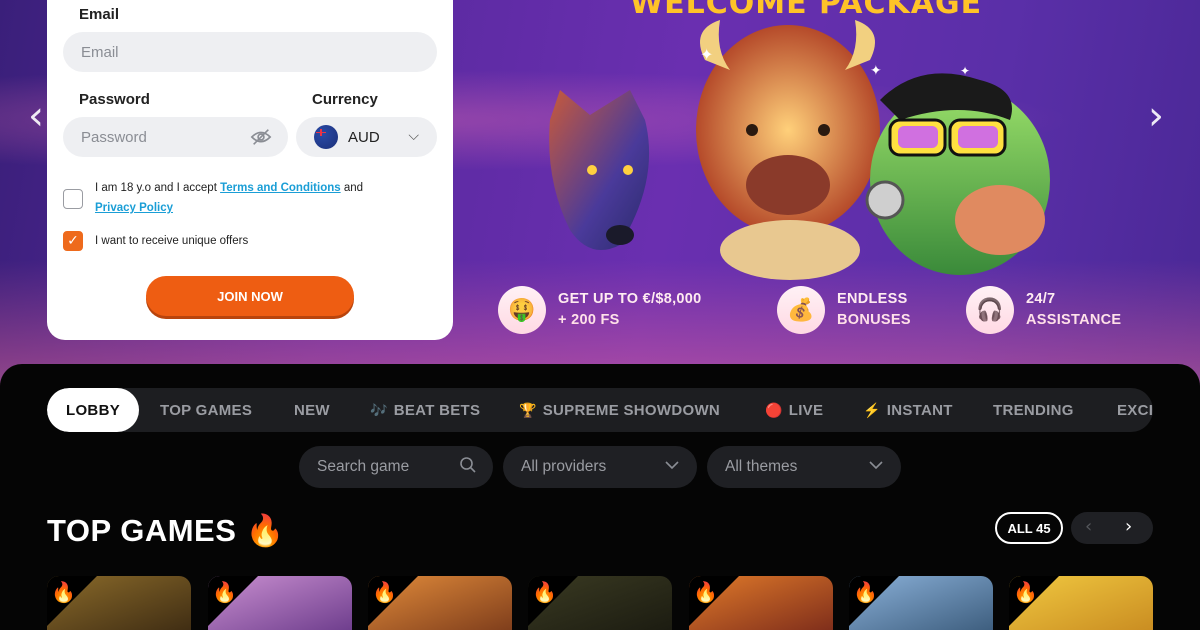  What do you see at coordinates (874, 320) in the screenshot?
I see `feature-line: BONUSES` at bounding box center [874, 320].